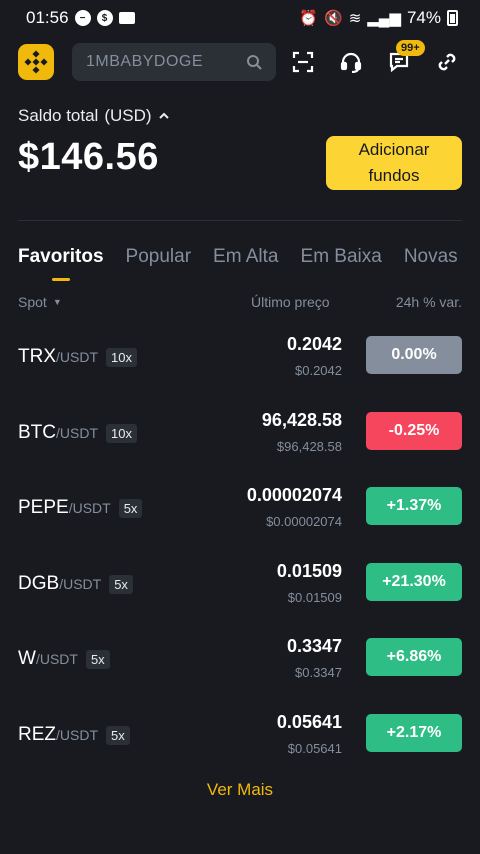  I want to click on price-usd: $0.3347, so click(318, 672).